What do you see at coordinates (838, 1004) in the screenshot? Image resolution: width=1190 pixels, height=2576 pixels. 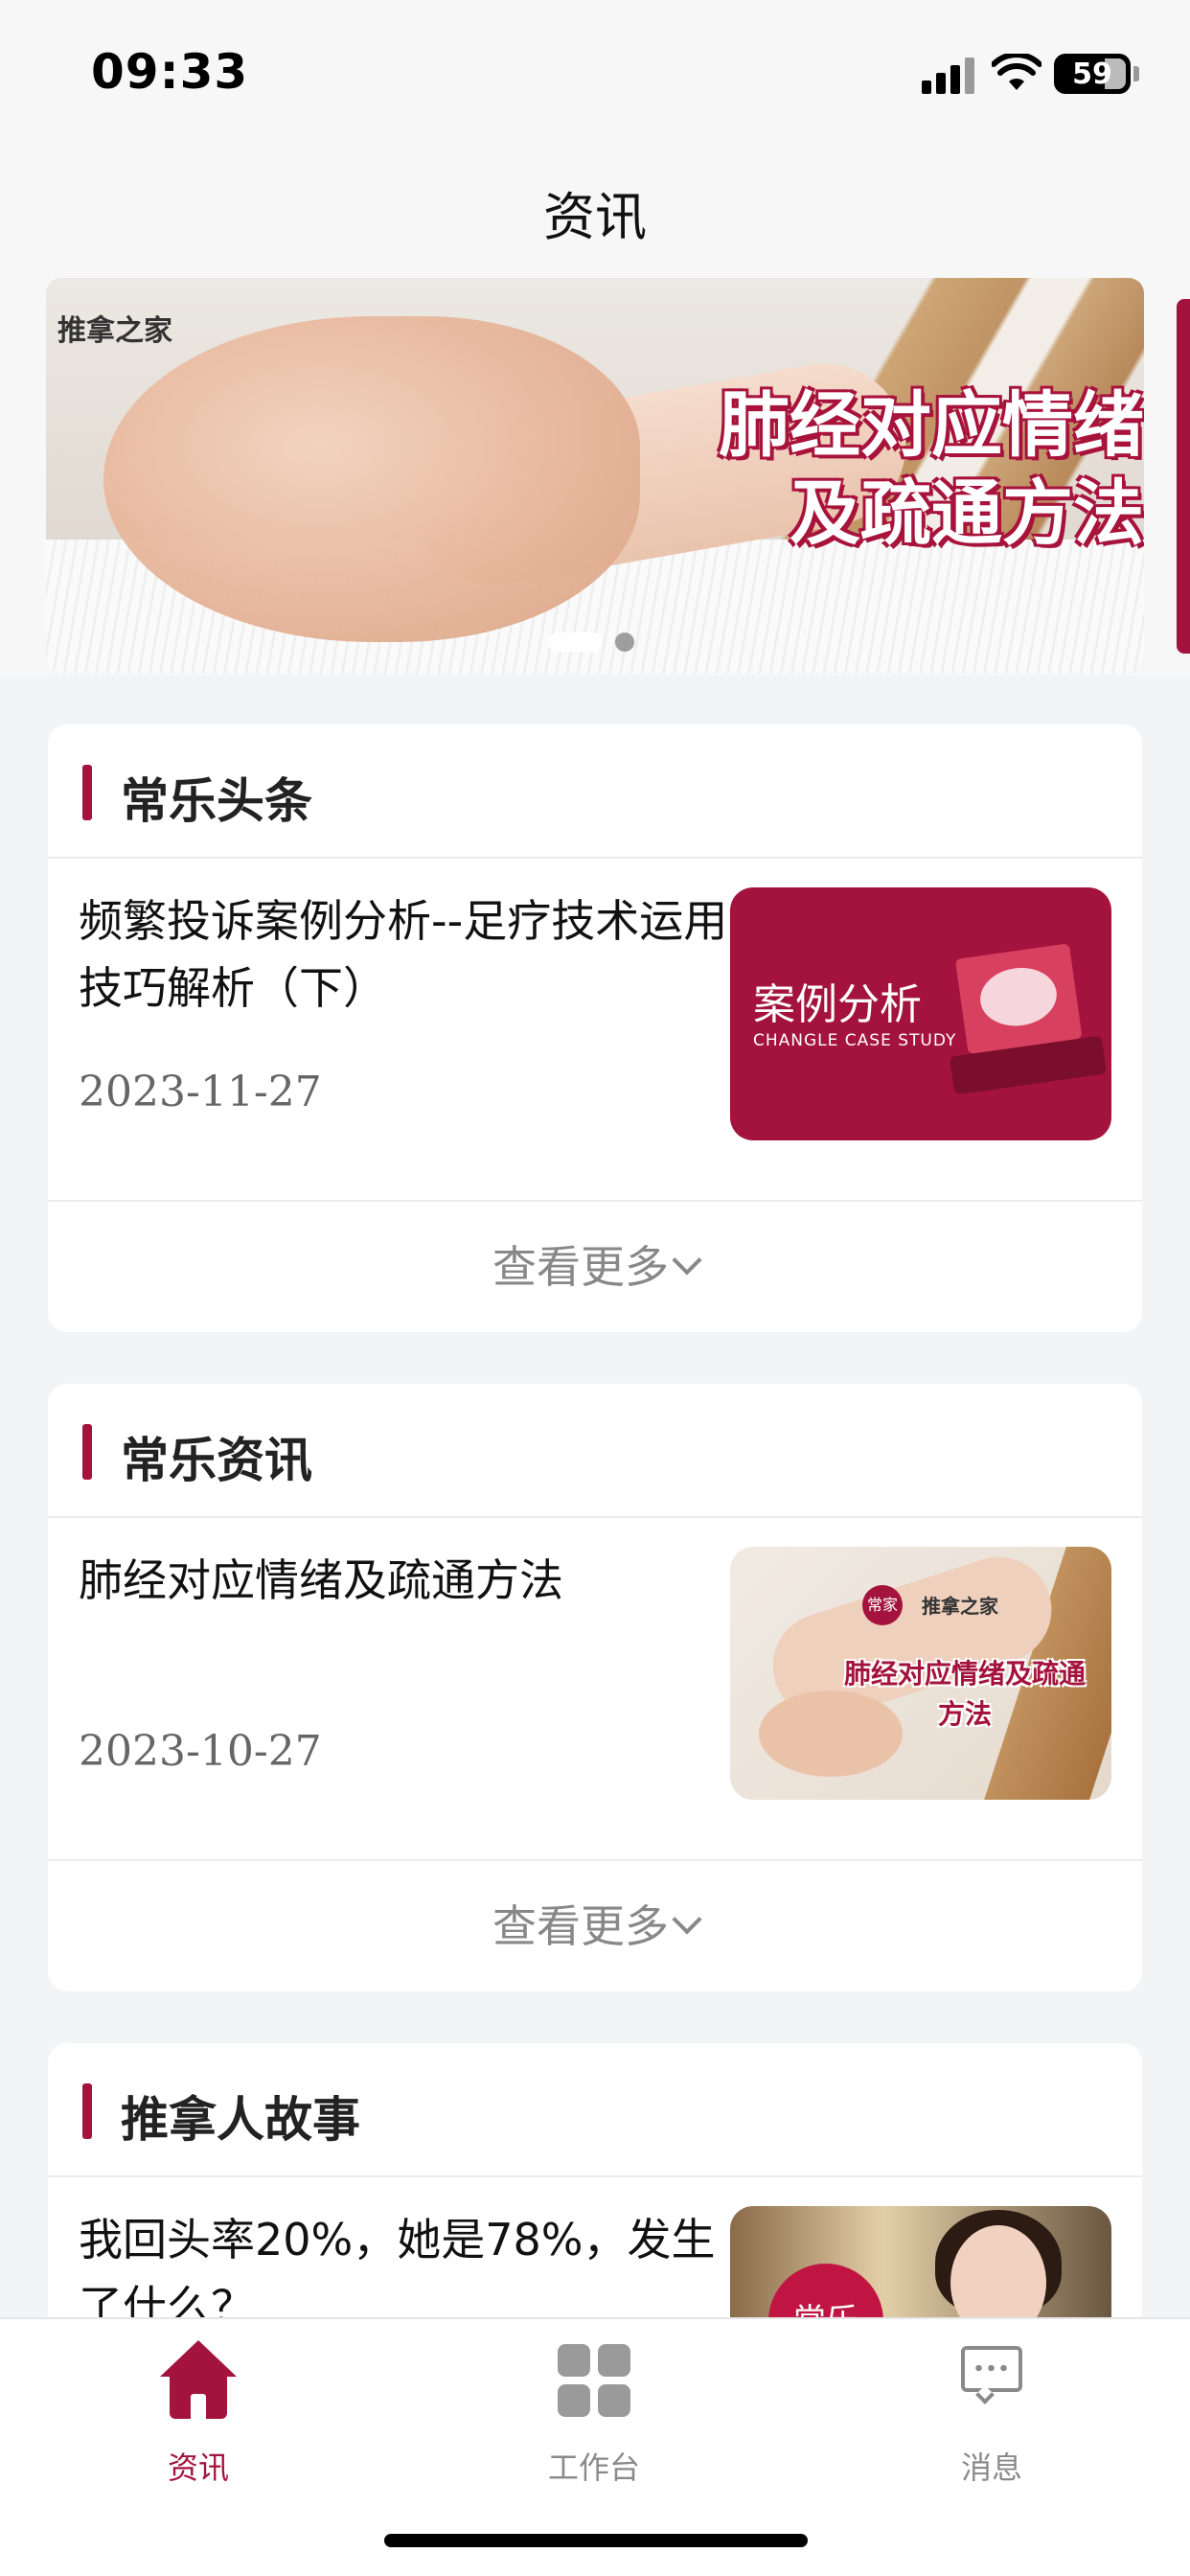 I see `thumbnail-heading: 案例分析` at bounding box center [838, 1004].